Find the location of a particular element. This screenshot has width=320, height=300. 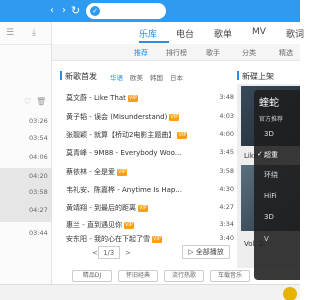

song-duration: 4:30 is located at coordinates (226, 189).